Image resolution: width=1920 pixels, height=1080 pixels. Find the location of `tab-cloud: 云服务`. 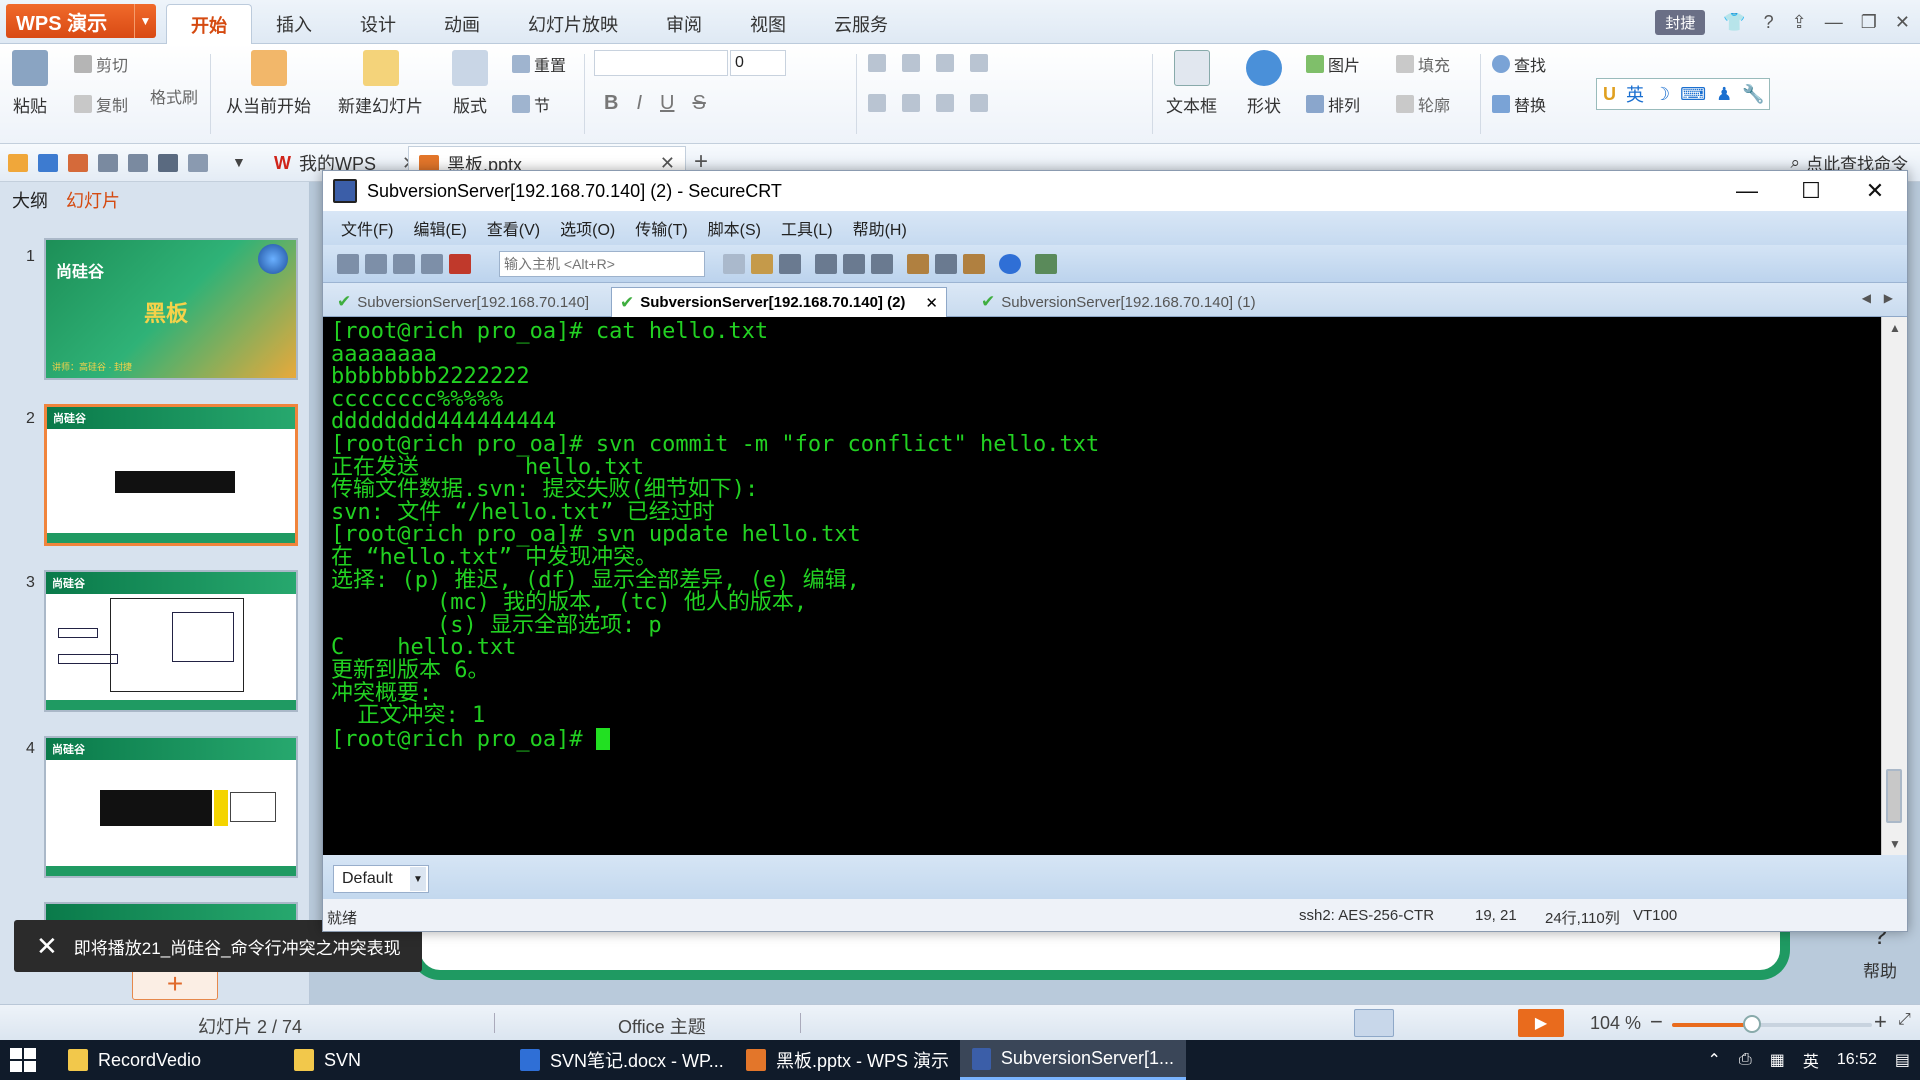

tab-cloud: 云服务 is located at coordinates (861, 24).